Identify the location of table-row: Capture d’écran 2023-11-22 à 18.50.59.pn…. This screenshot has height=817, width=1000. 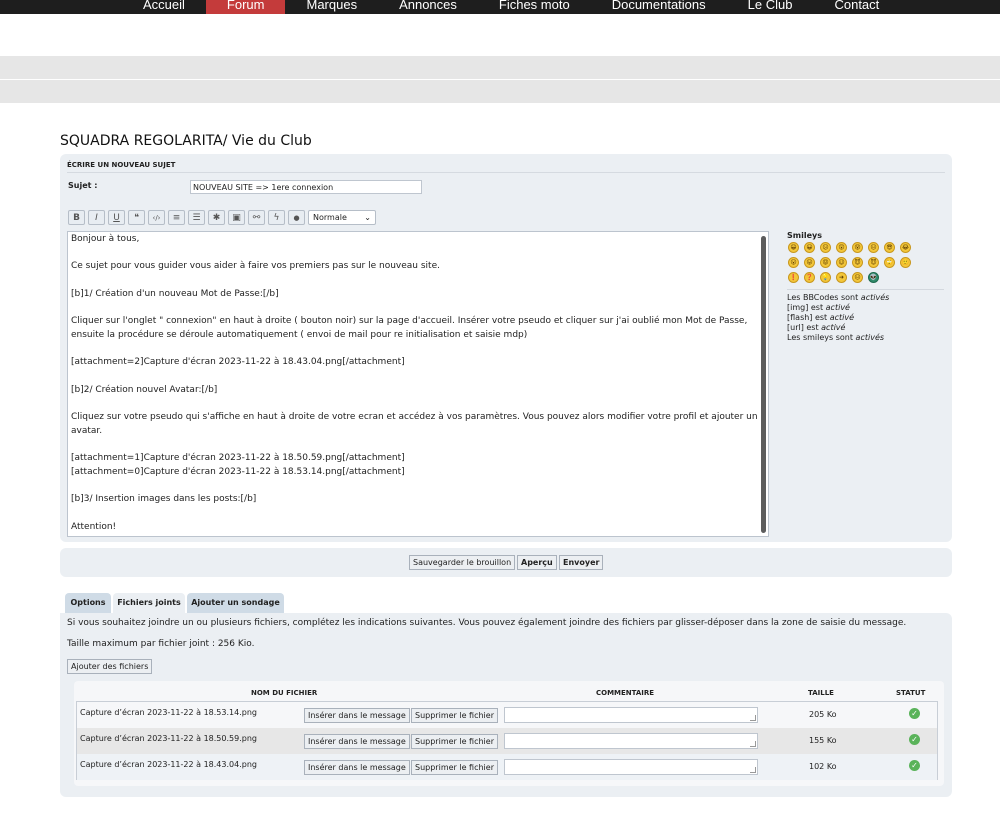
(507, 741).